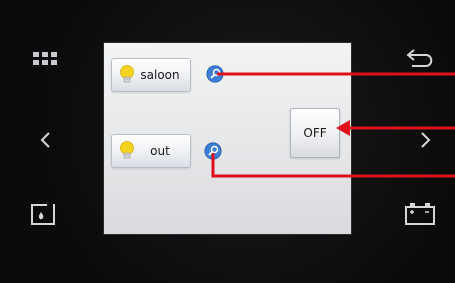 The width and height of the screenshot is (455, 283). I want to click on annotation-arrow-off-button, so click(395, 128).